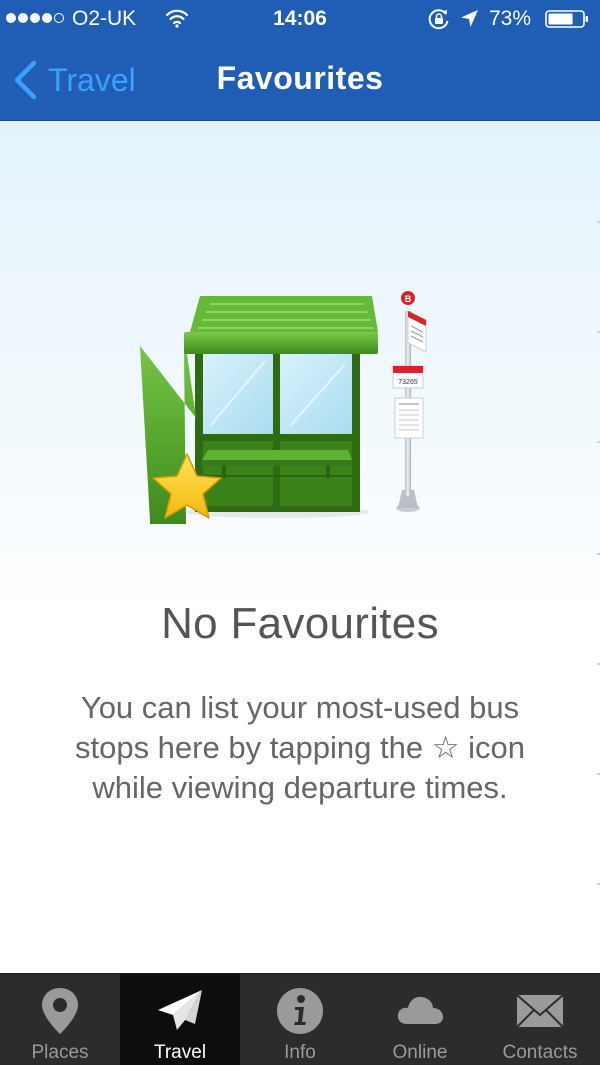 This screenshot has height=1065, width=600. What do you see at coordinates (409, 401) in the screenshot?
I see `bus-stop-pole-icon: B 73265` at bounding box center [409, 401].